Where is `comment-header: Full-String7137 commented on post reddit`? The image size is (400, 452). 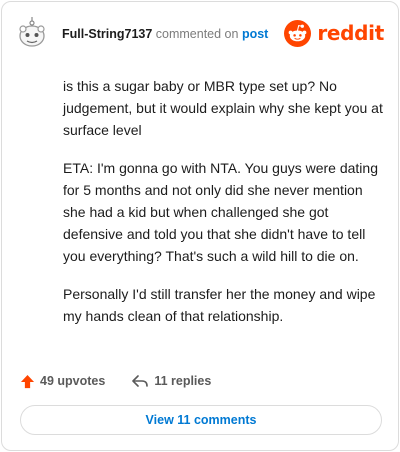 comment-header: Full-String7137 commented on post reddit is located at coordinates (200, 36).